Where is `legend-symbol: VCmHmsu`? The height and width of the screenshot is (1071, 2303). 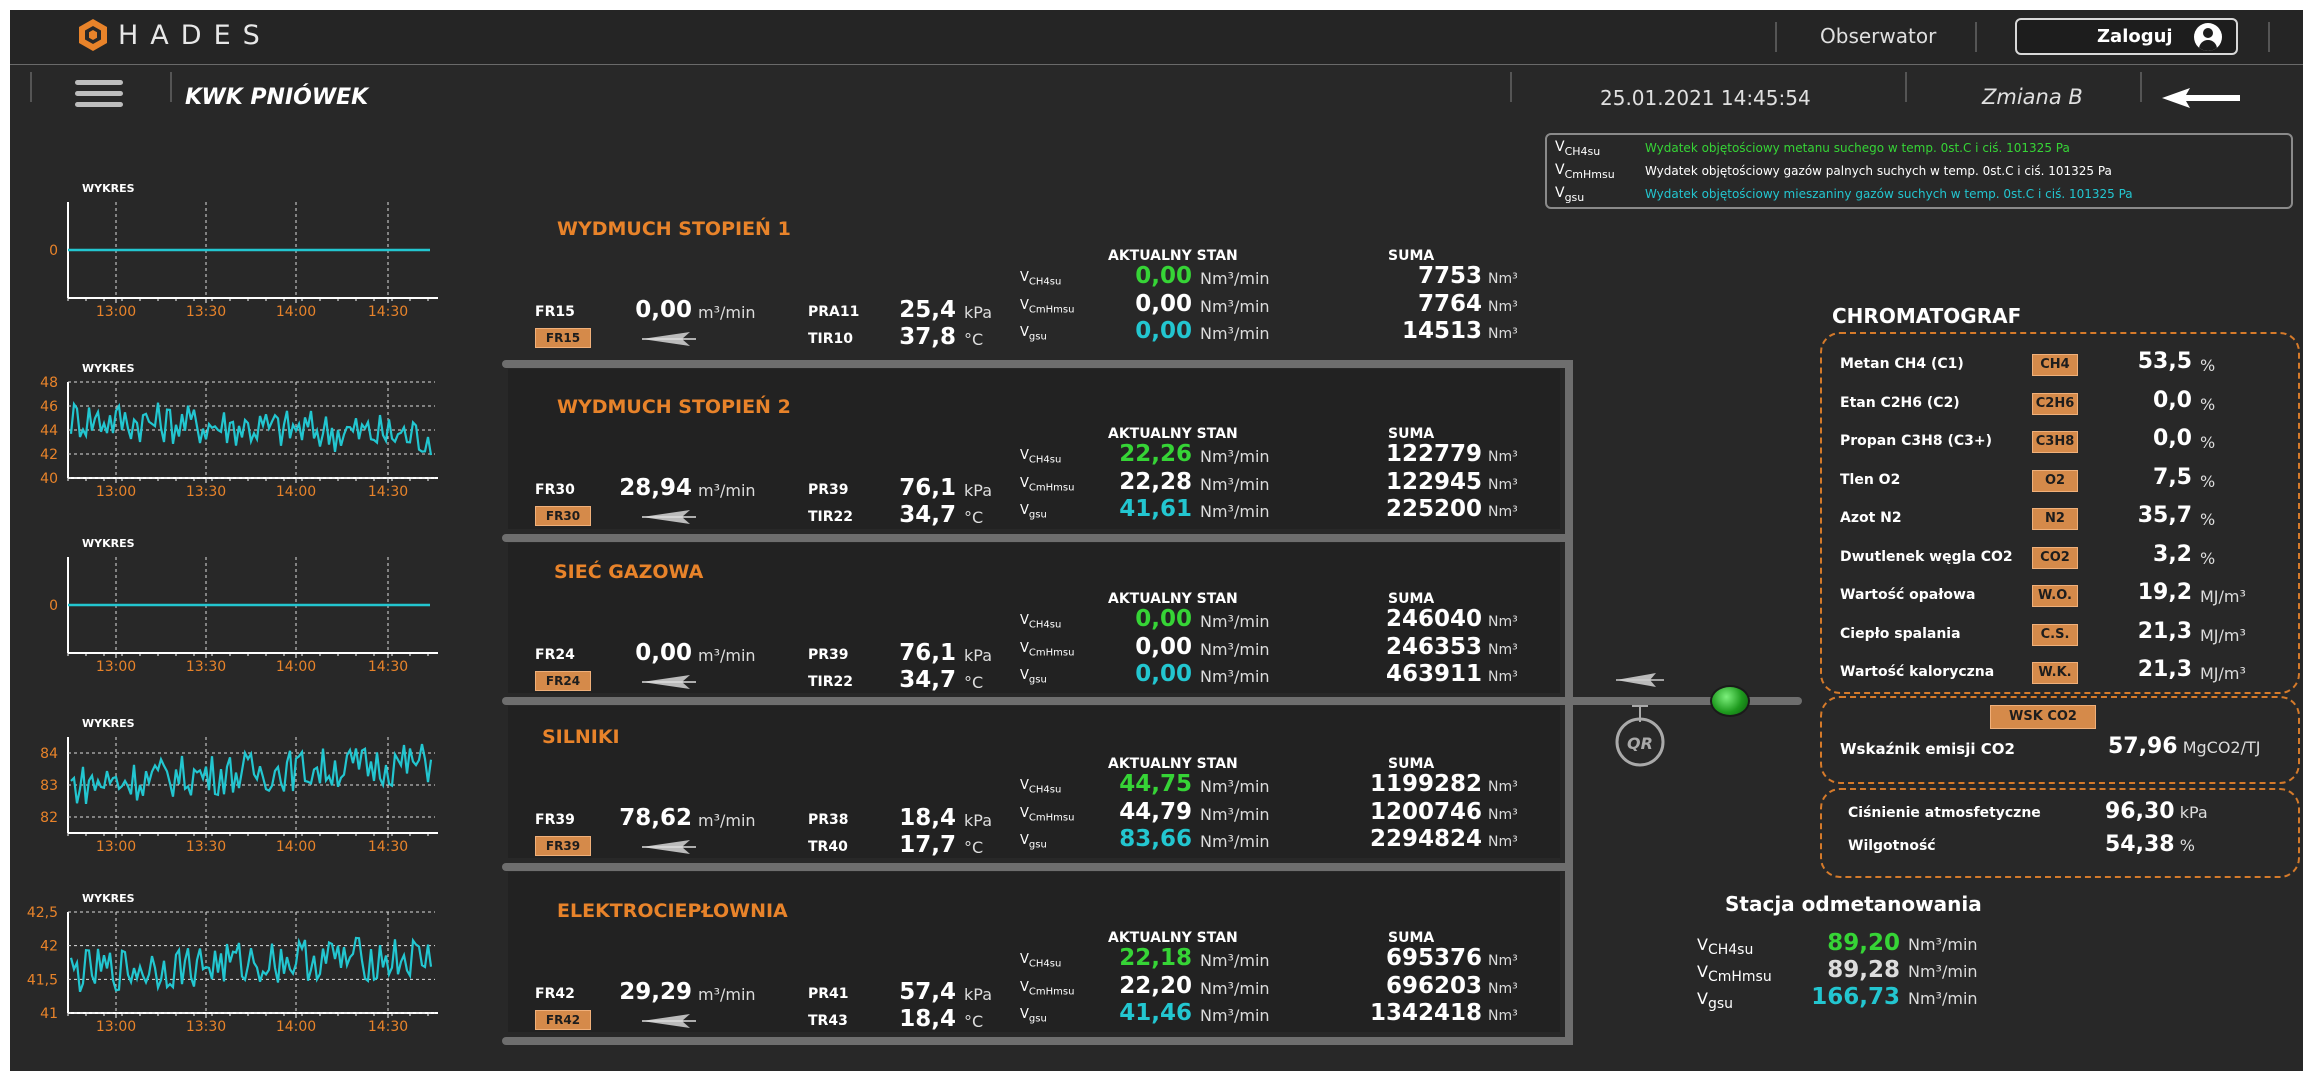 legend-symbol: VCmHmsu is located at coordinates (1585, 171).